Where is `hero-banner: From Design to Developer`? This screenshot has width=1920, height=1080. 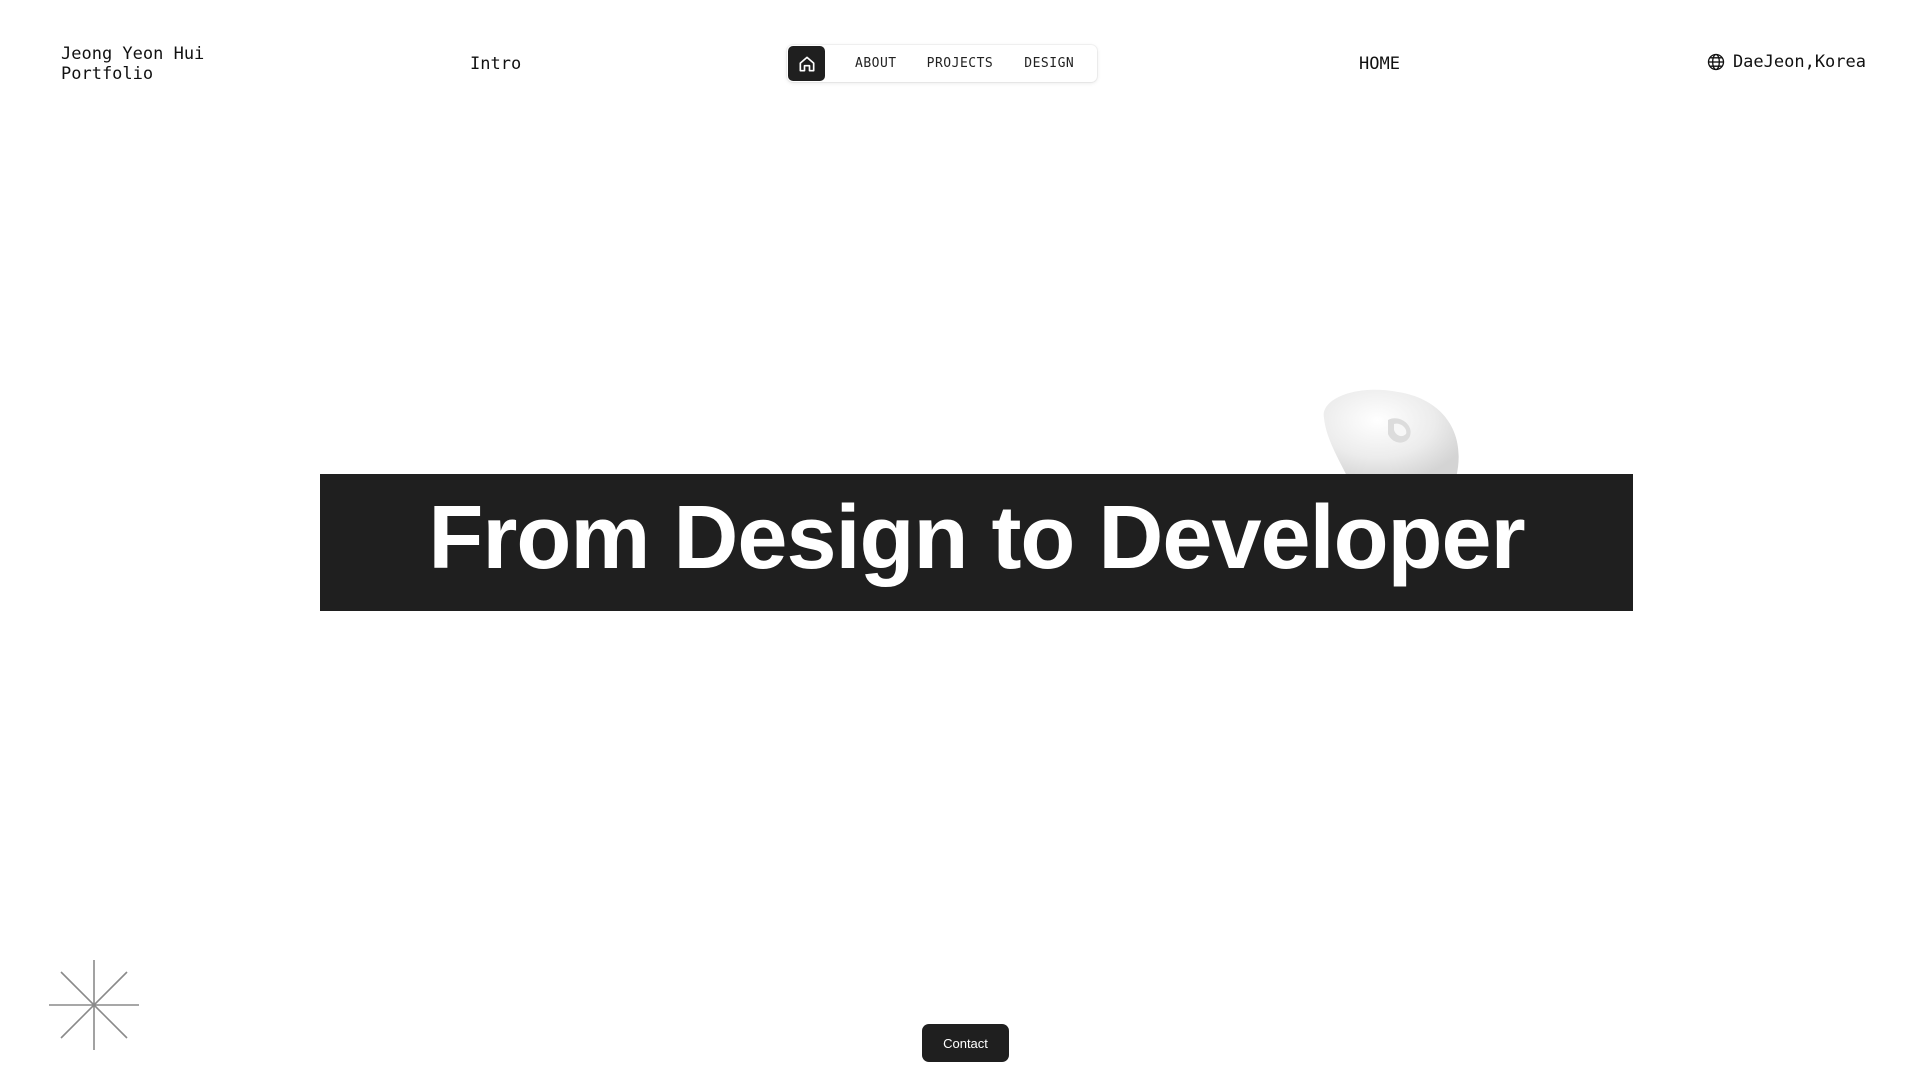
hero-banner: From Design to Developer is located at coordinates (976, 542).